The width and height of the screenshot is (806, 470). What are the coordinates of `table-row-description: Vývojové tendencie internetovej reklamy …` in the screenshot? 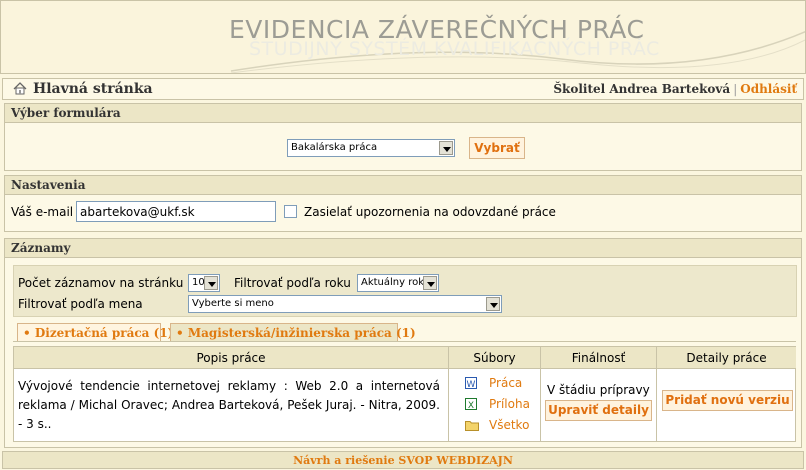 It's located at (231, 405).